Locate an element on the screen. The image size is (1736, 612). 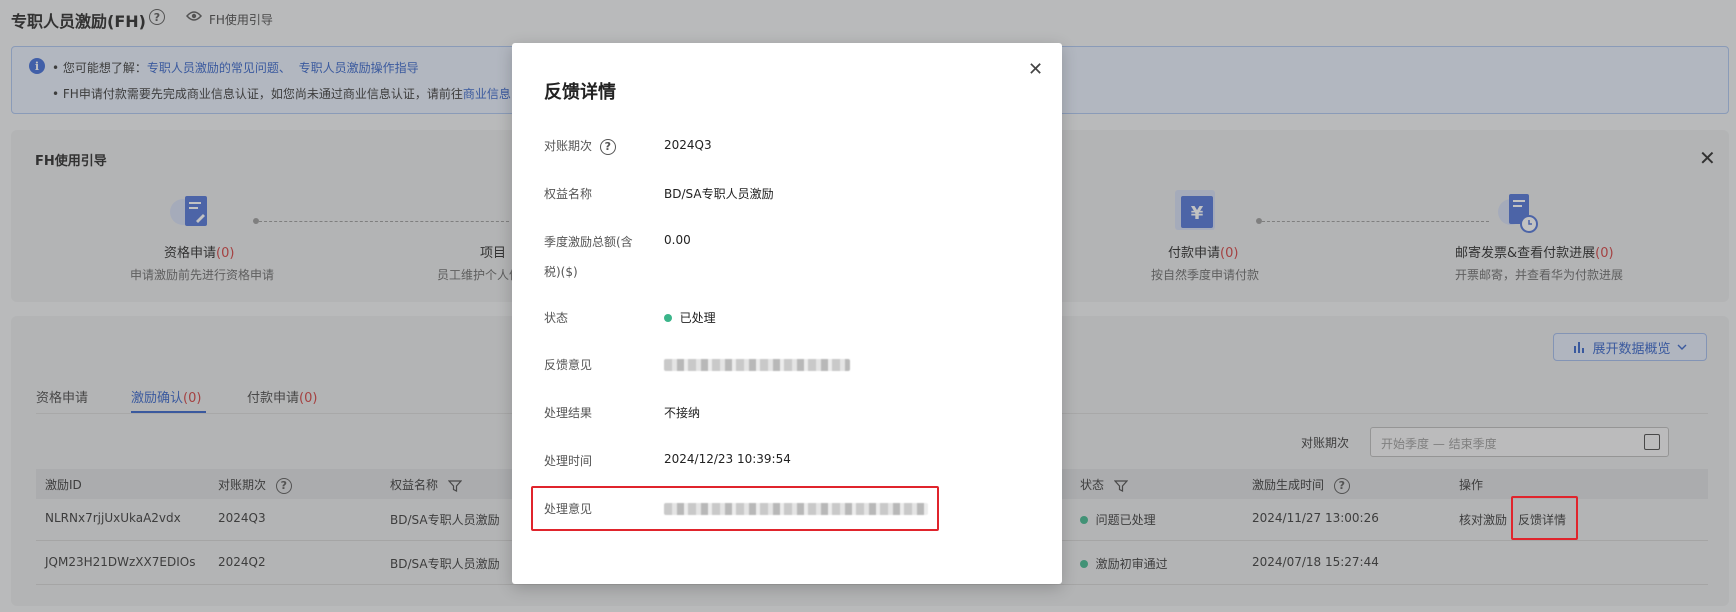
period-value: 2024Q3 is located at coordinates (688, 145).